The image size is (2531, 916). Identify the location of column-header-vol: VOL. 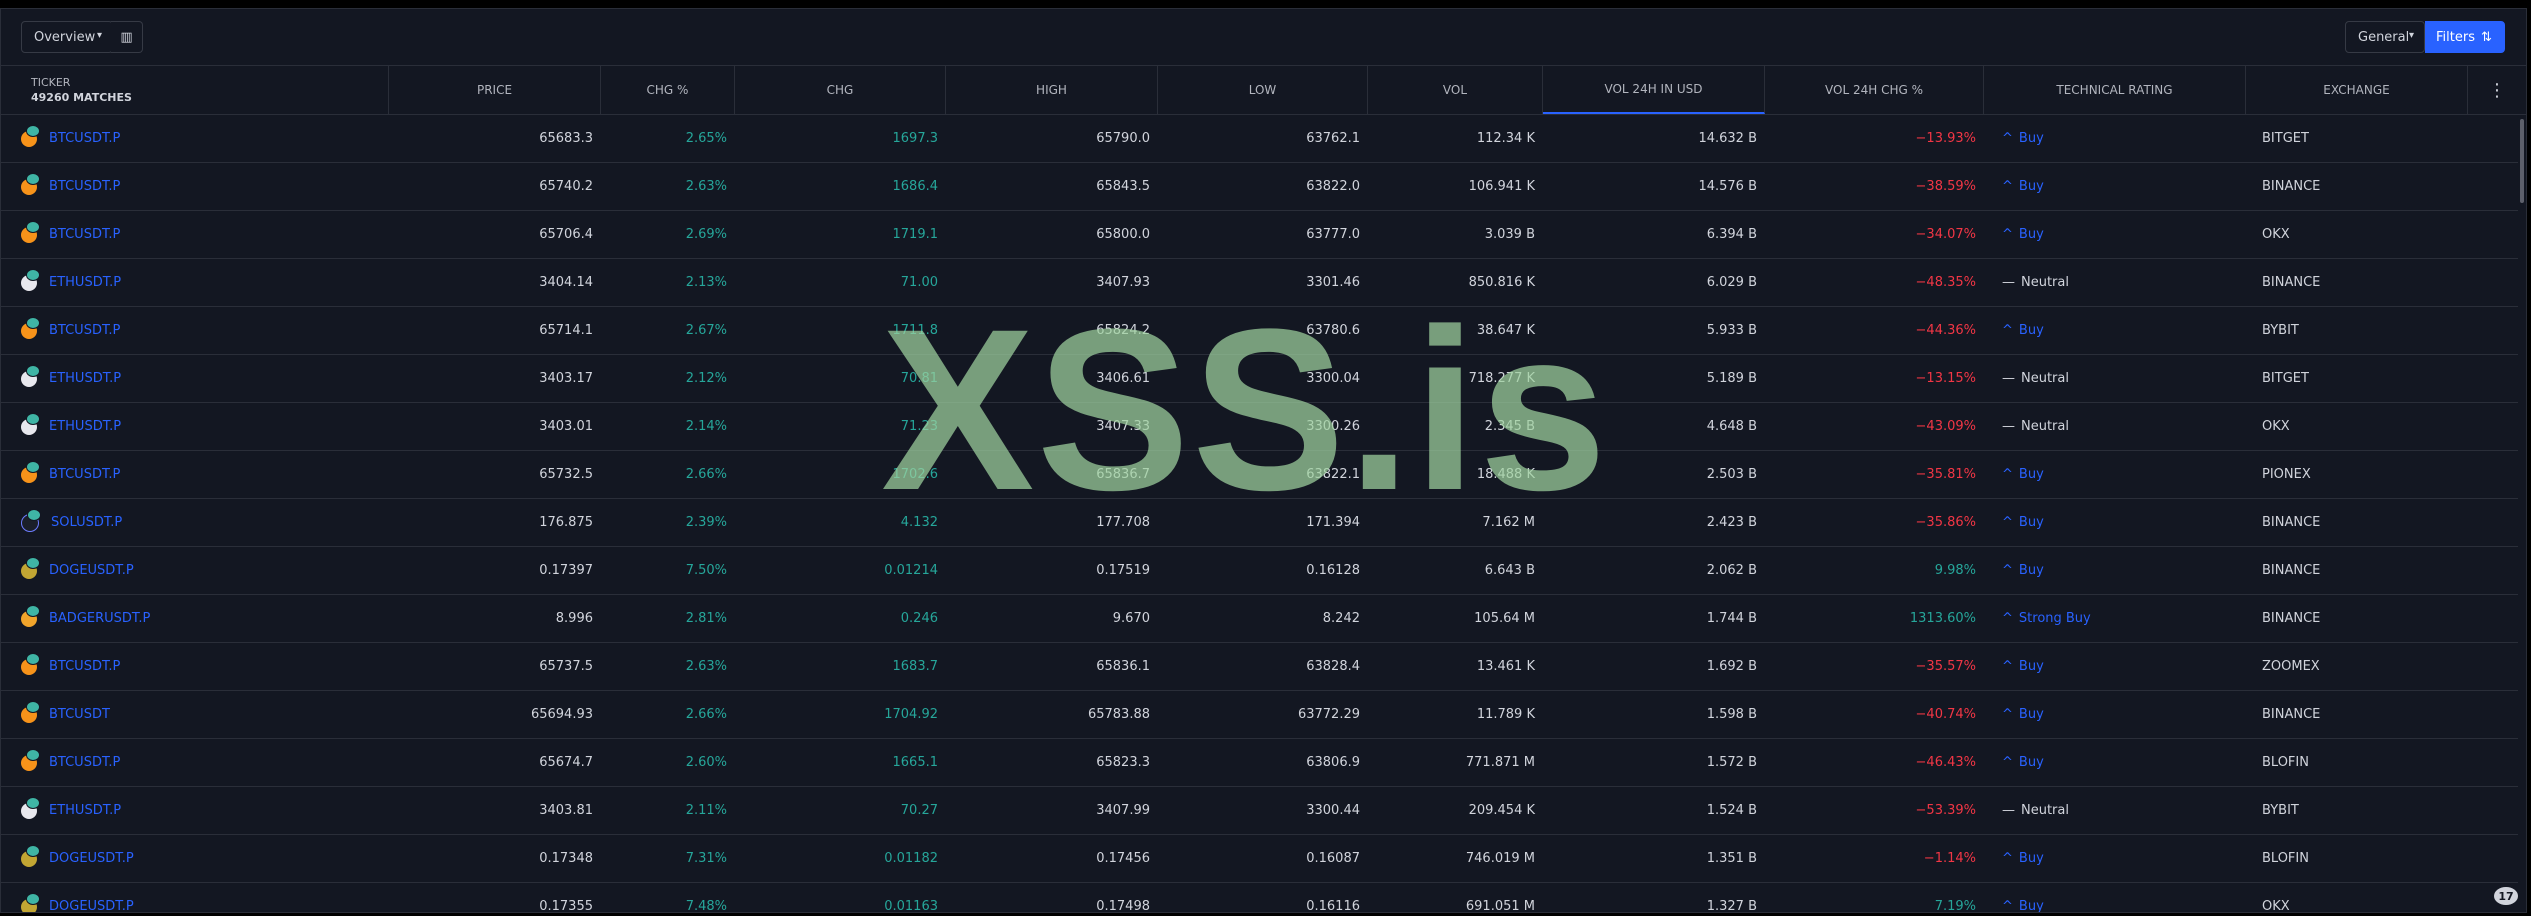
(1455, 90).